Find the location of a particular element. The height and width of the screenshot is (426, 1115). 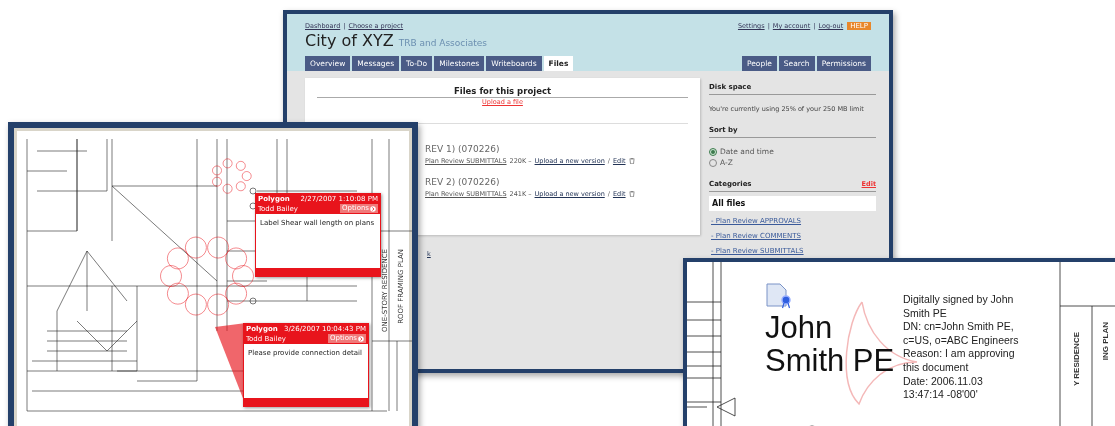

signature-details: Digitally signed by John Smith PE DN: cn=John Smith PE, c=US, o=ABC Engineers Reason: I am approving this document Date: 2006.11.03 13:47:14 -08'00' is located at coordinates (961, 347).